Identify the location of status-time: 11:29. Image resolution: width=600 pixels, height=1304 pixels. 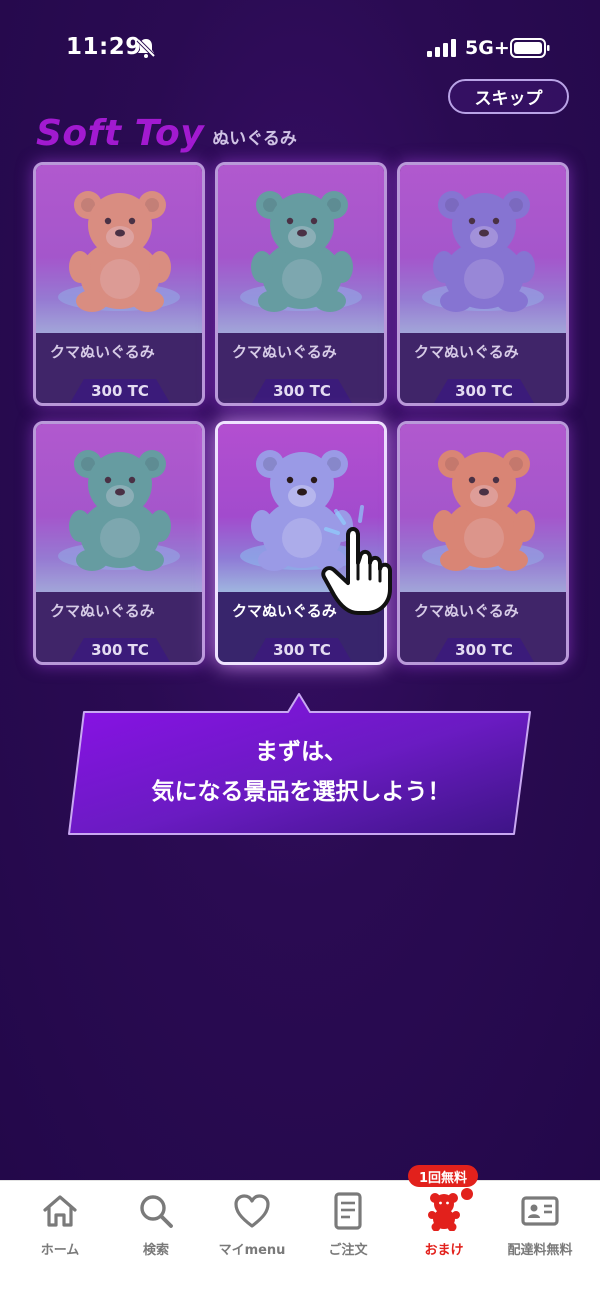
(104, 47).